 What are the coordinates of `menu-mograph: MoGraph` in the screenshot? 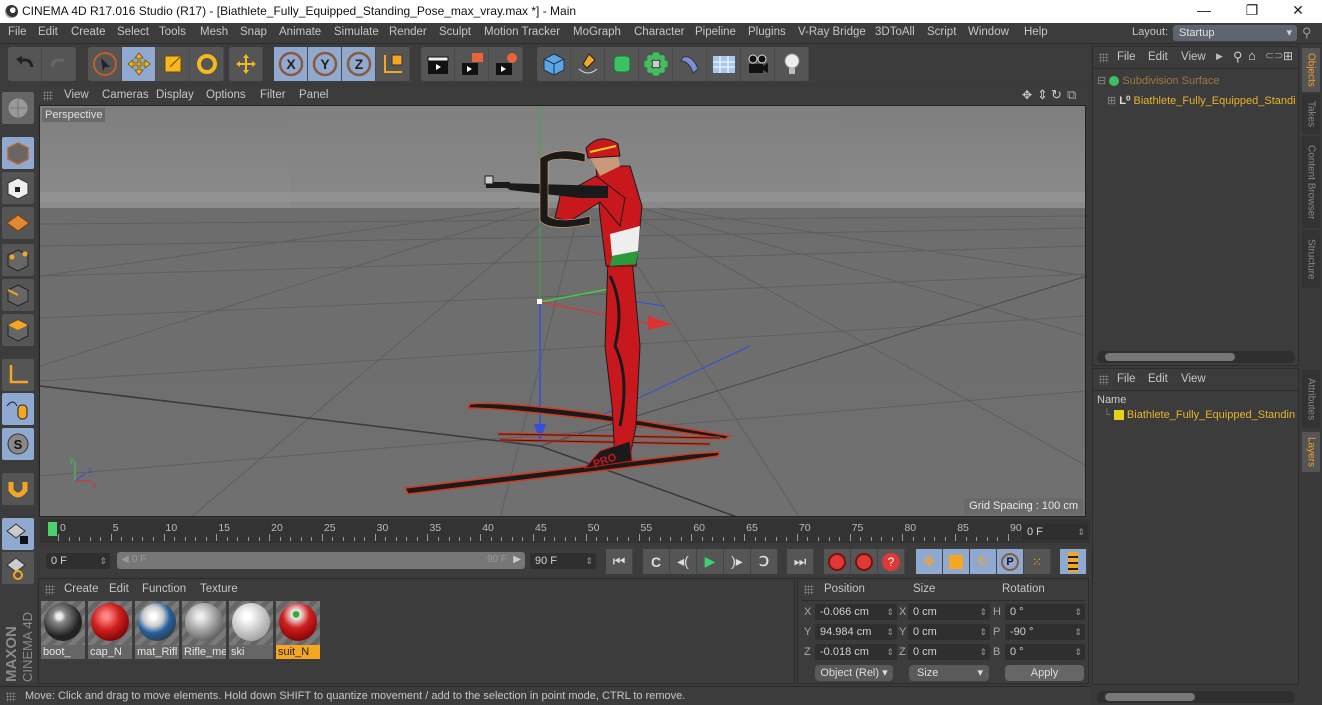 It's located at (597, 32).